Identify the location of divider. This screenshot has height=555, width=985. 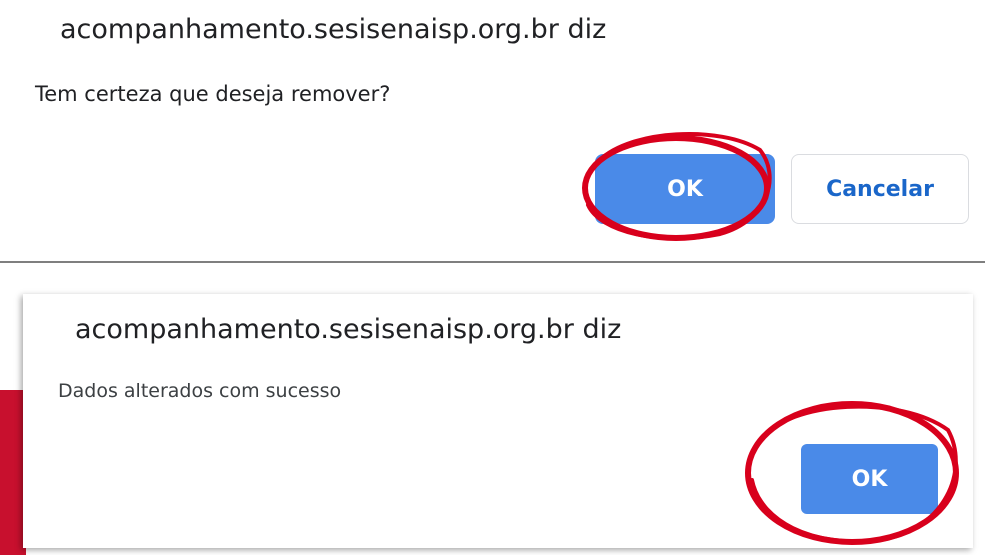
(492, 262).